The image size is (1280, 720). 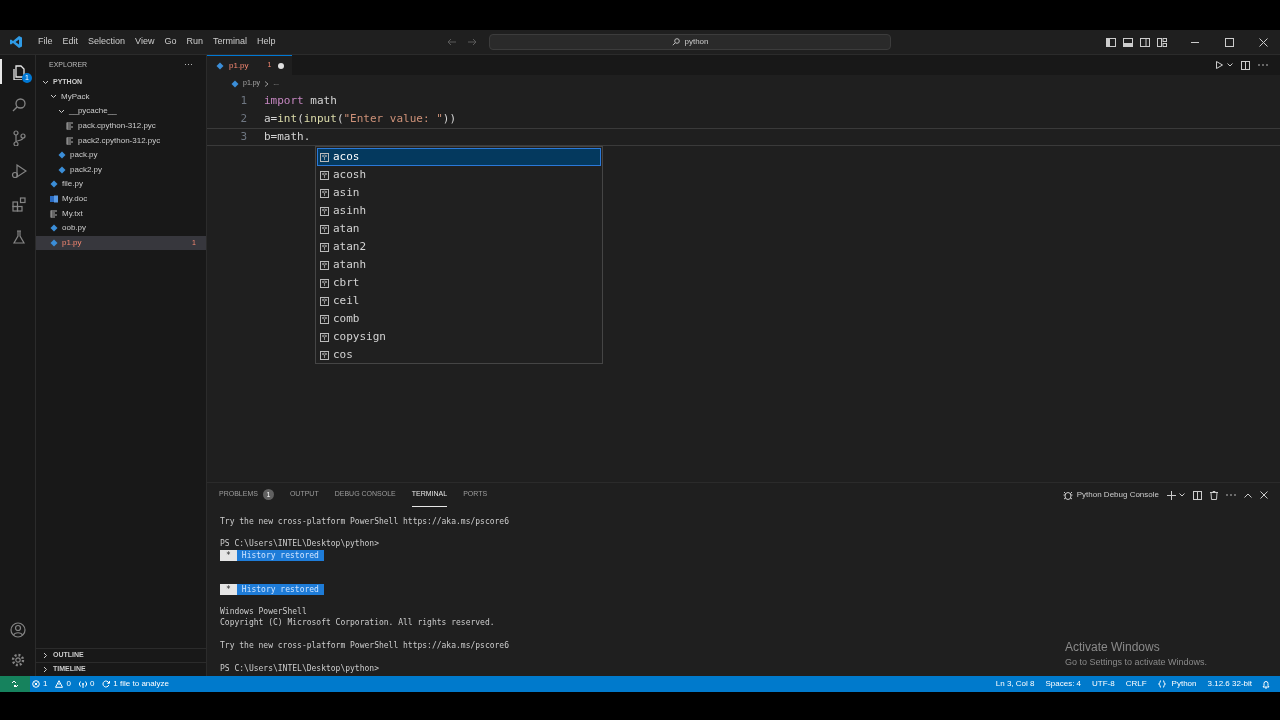 I want to click on antenna-icon, so click(x=82, y=684).